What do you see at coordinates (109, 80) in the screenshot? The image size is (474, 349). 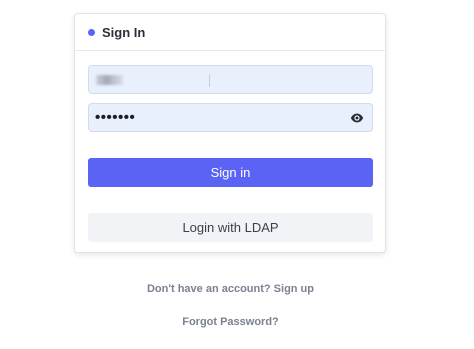 I see `redacted-username` at bounding box center [109, 80].